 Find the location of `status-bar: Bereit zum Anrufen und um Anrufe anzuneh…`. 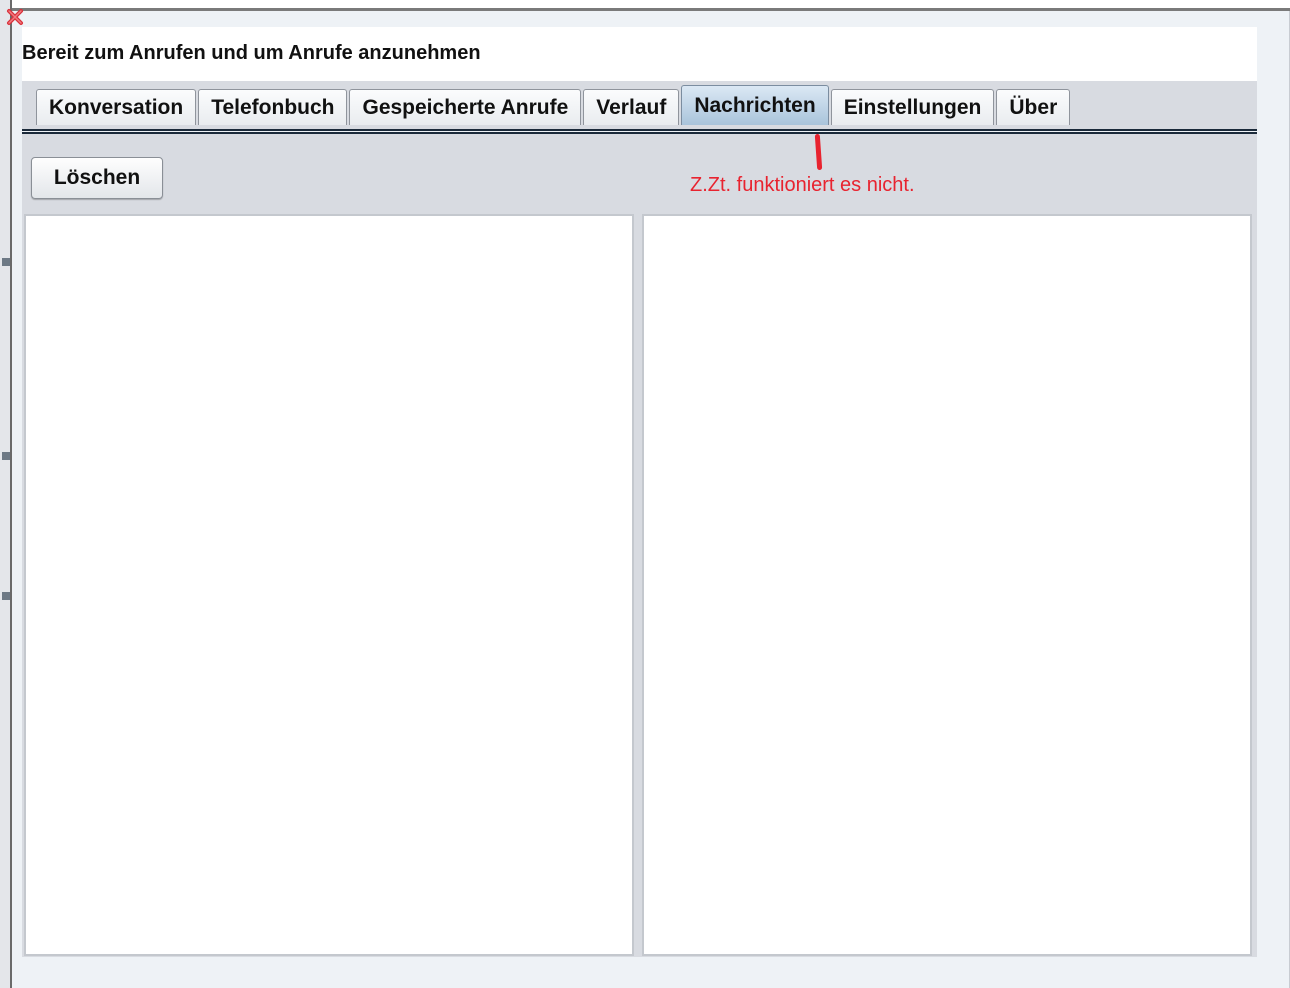

status-bar: Bereit zum Anrufen und um Anrufe anzuneh… is located at coordinates (639, 54).